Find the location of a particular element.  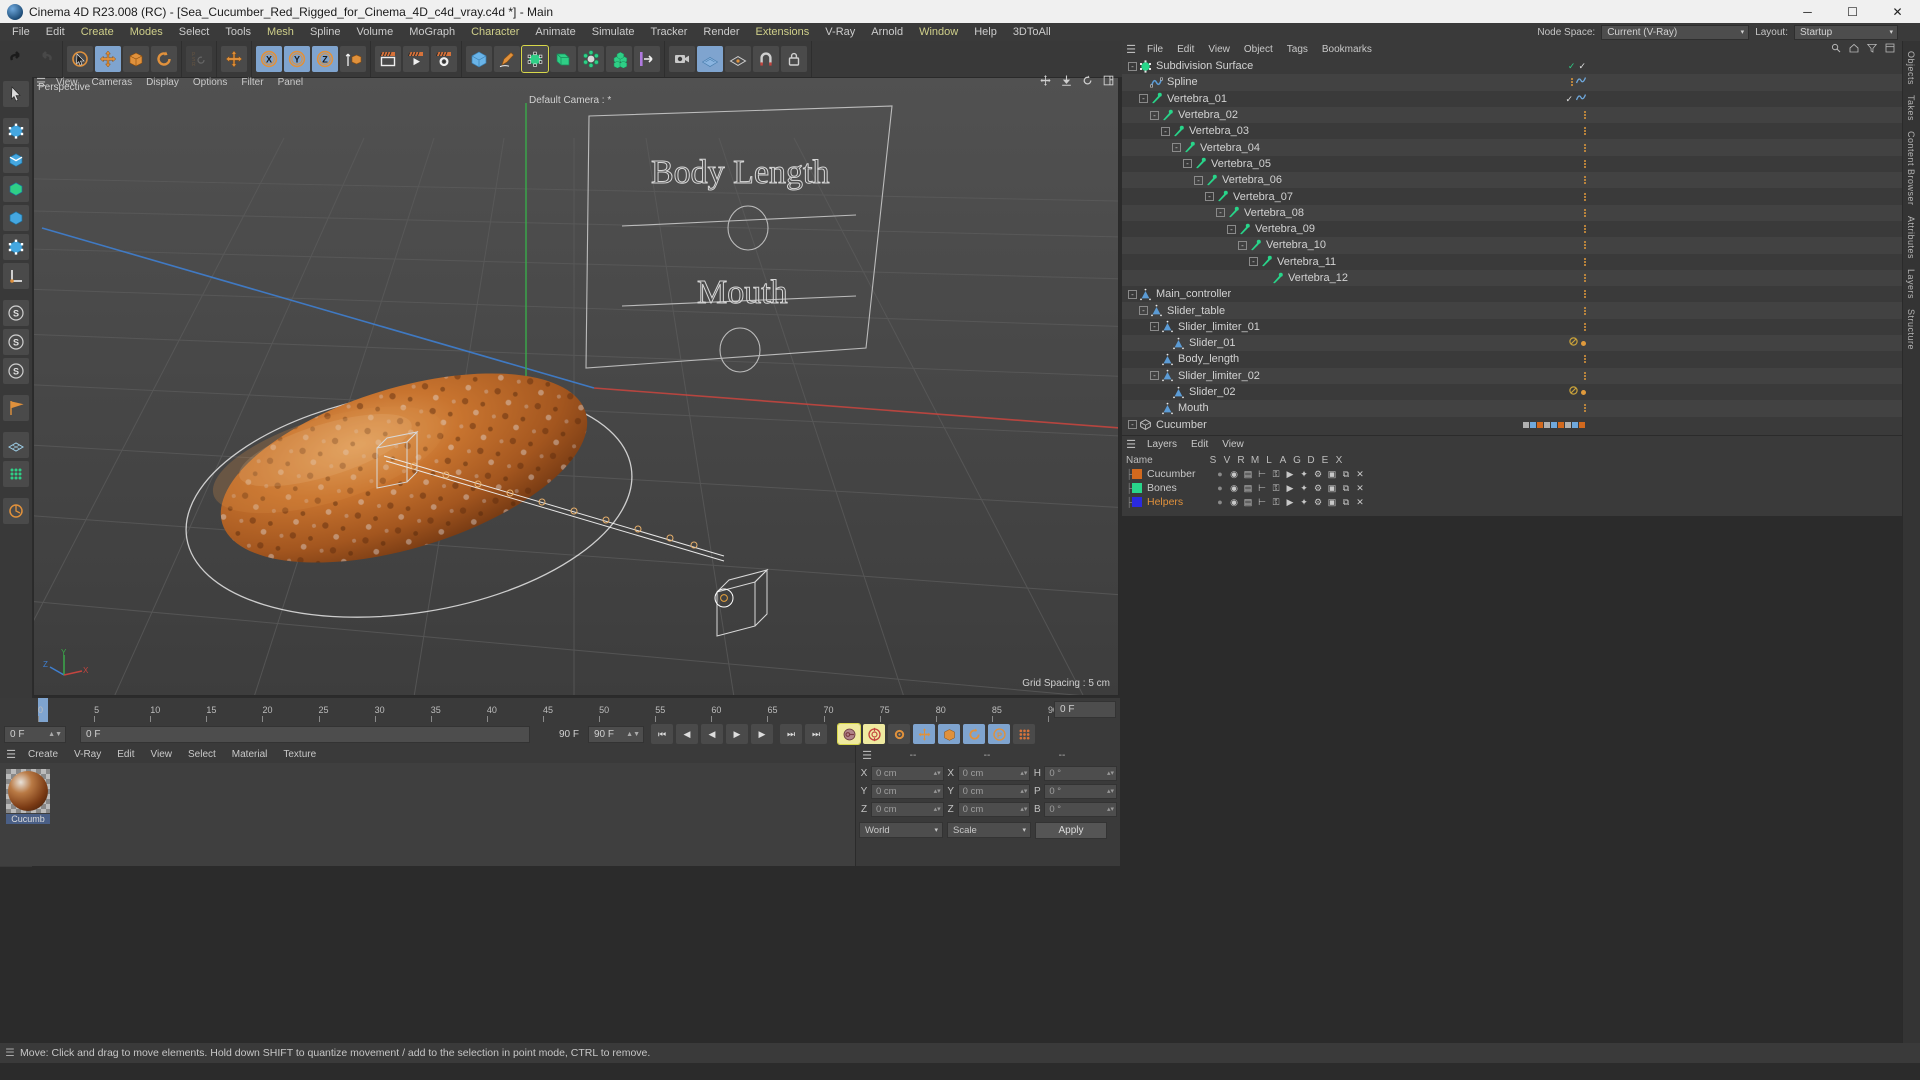

world-coordinates-button is located at coordinates (234, 59).